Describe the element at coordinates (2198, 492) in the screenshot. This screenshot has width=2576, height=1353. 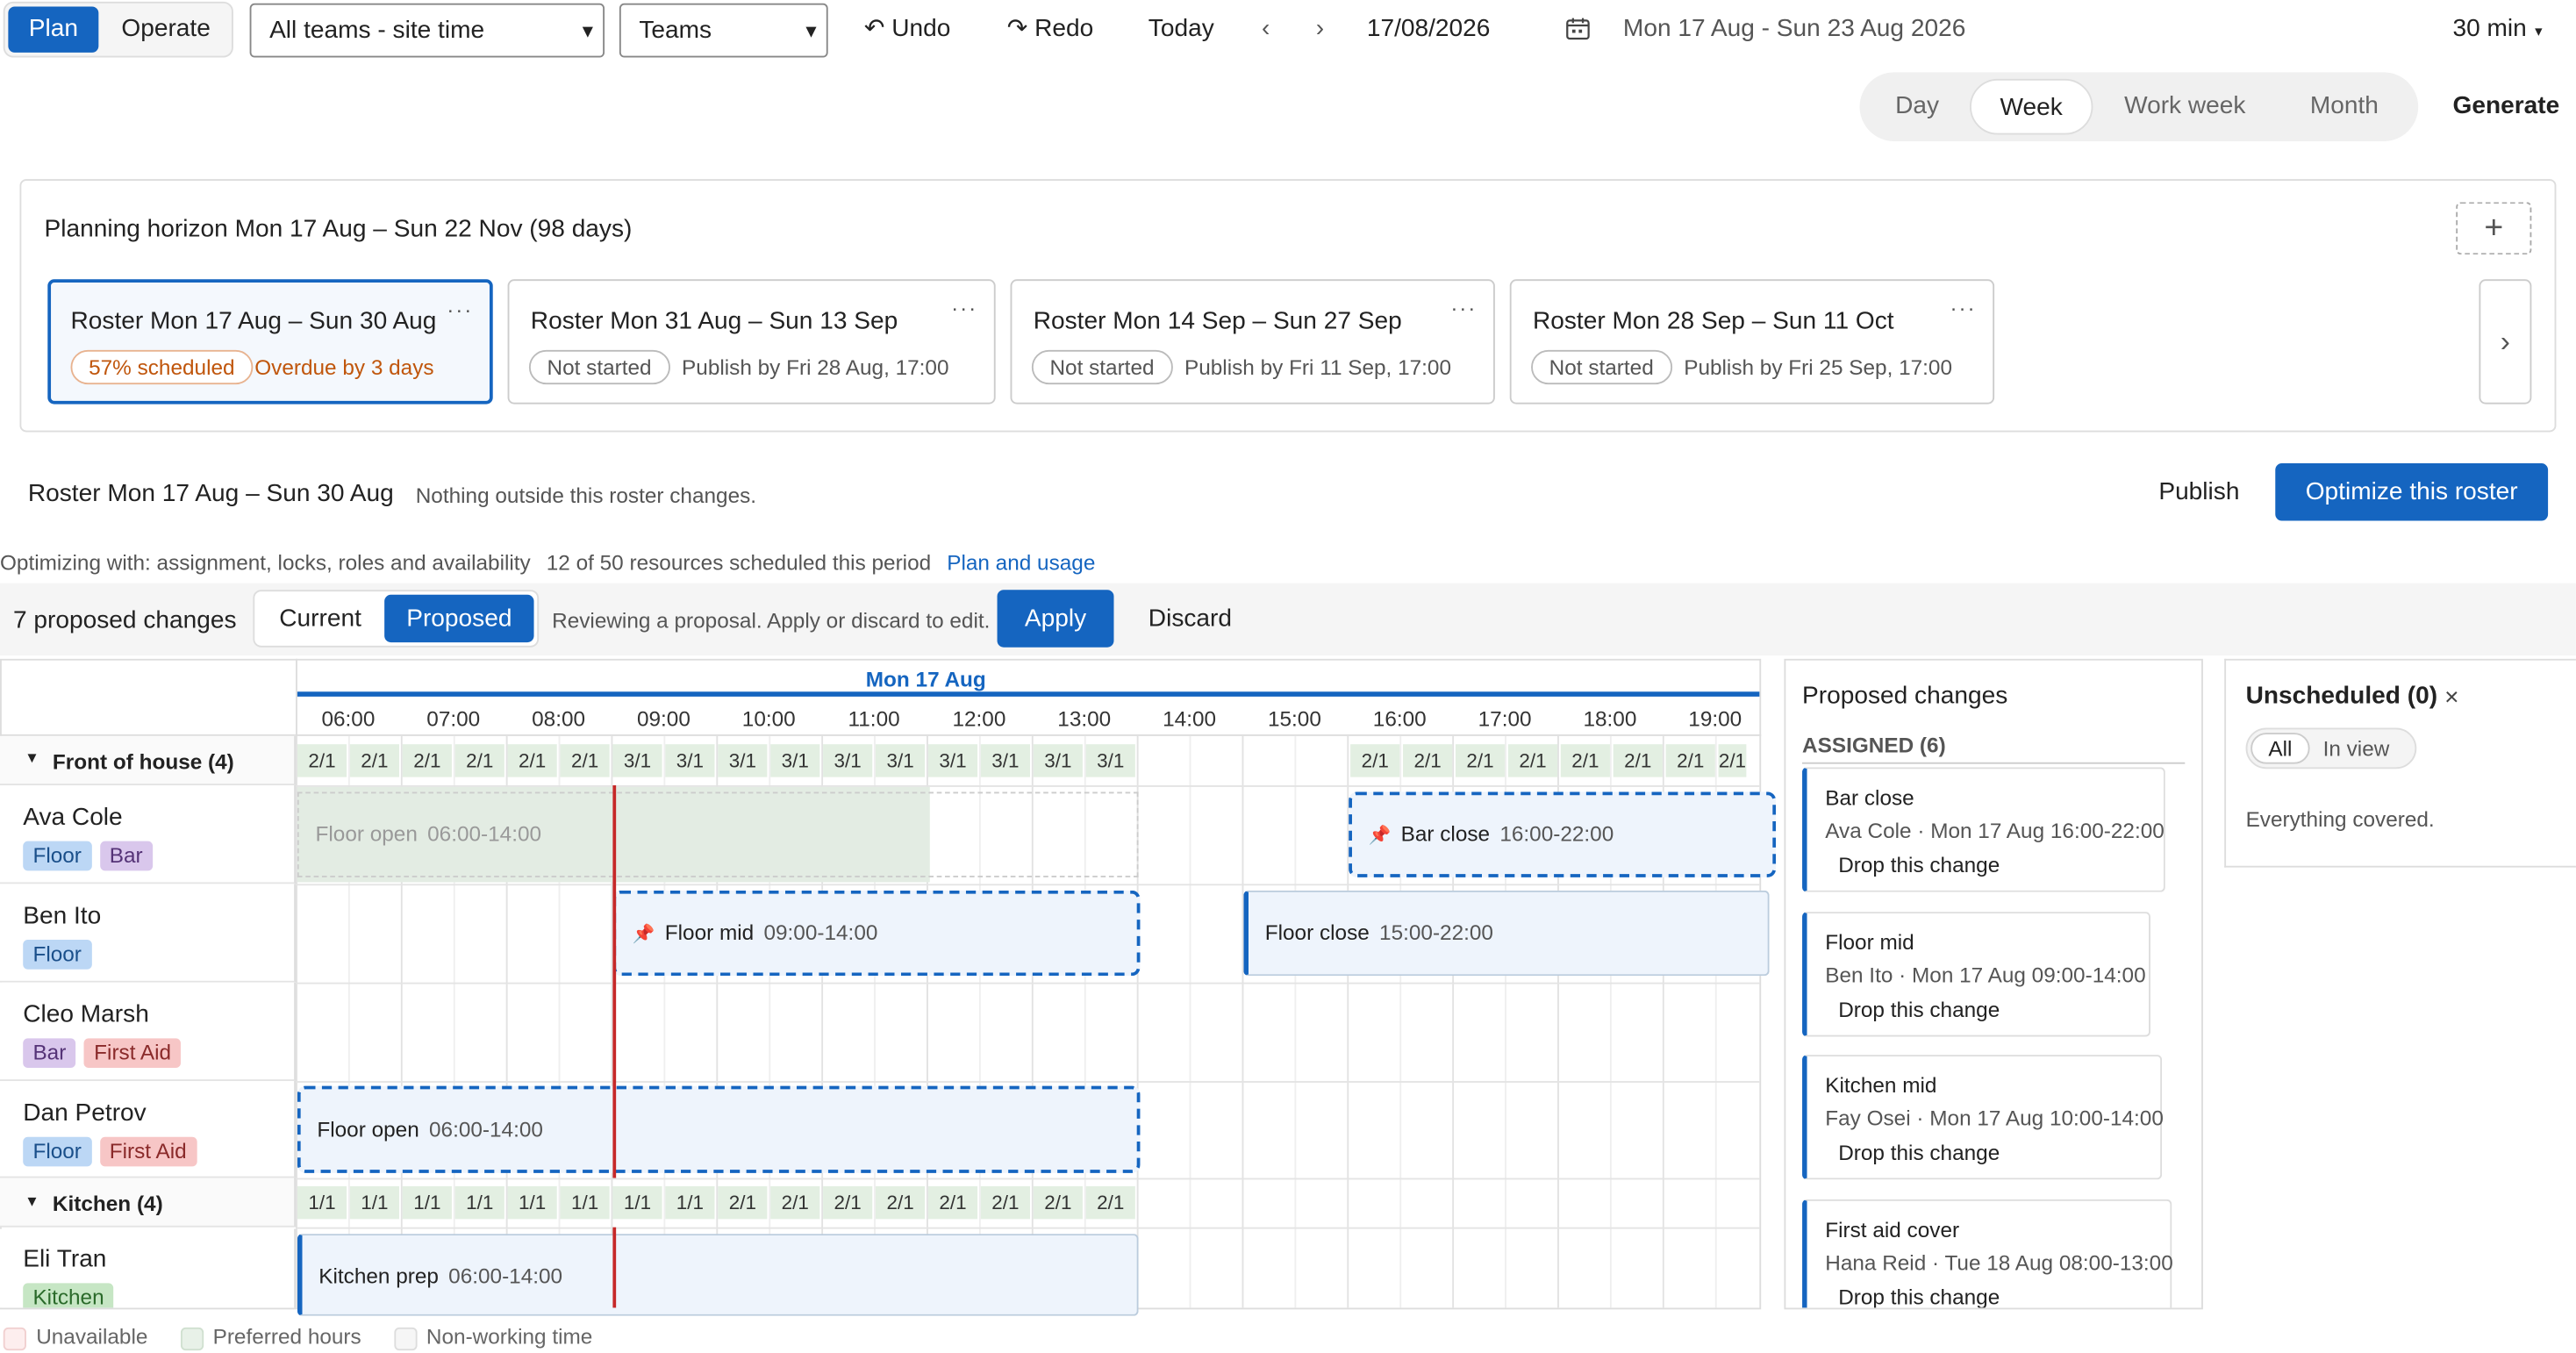
I see `publish-button: Publish` at that location.